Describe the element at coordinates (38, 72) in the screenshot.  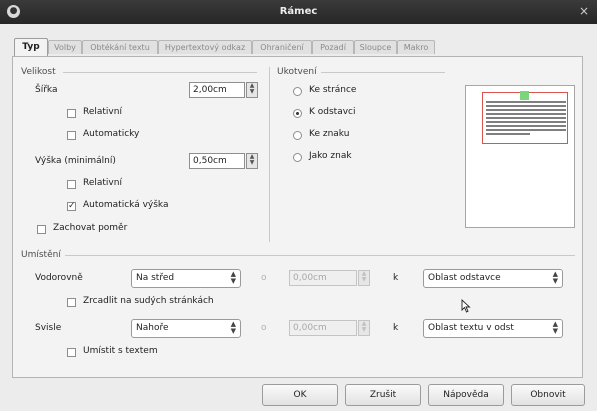
I see `size-section-label: Velikost` at that location.